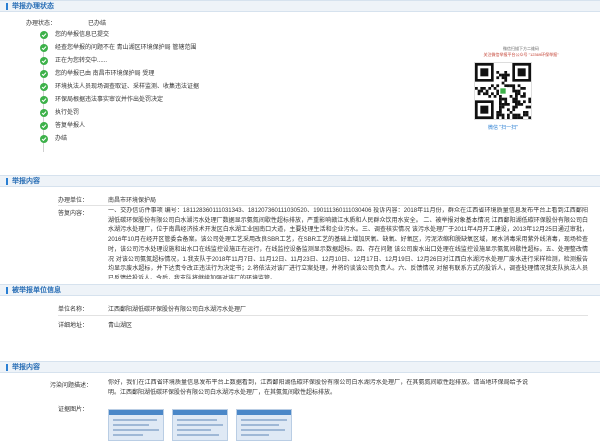 This screenshot has height=441, width=600. Describe the element at coordinates (26, 181) in the screenshot. I see `section-title-content: 举报内容` at that location.